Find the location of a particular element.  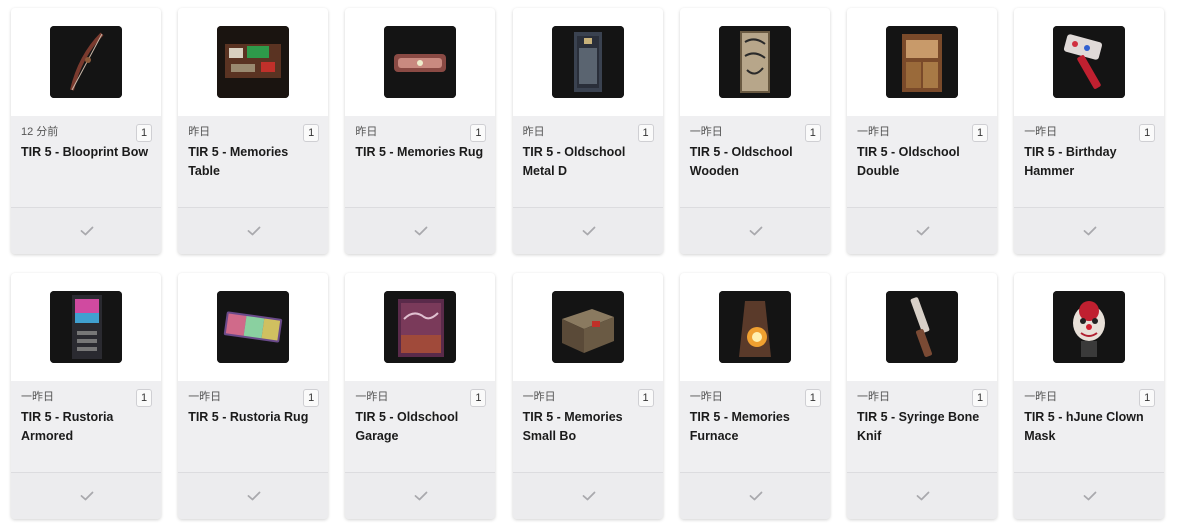

item-card: 一昨日 1 TIR 5 - Oldschool Double is located at coordinates (922, 131).